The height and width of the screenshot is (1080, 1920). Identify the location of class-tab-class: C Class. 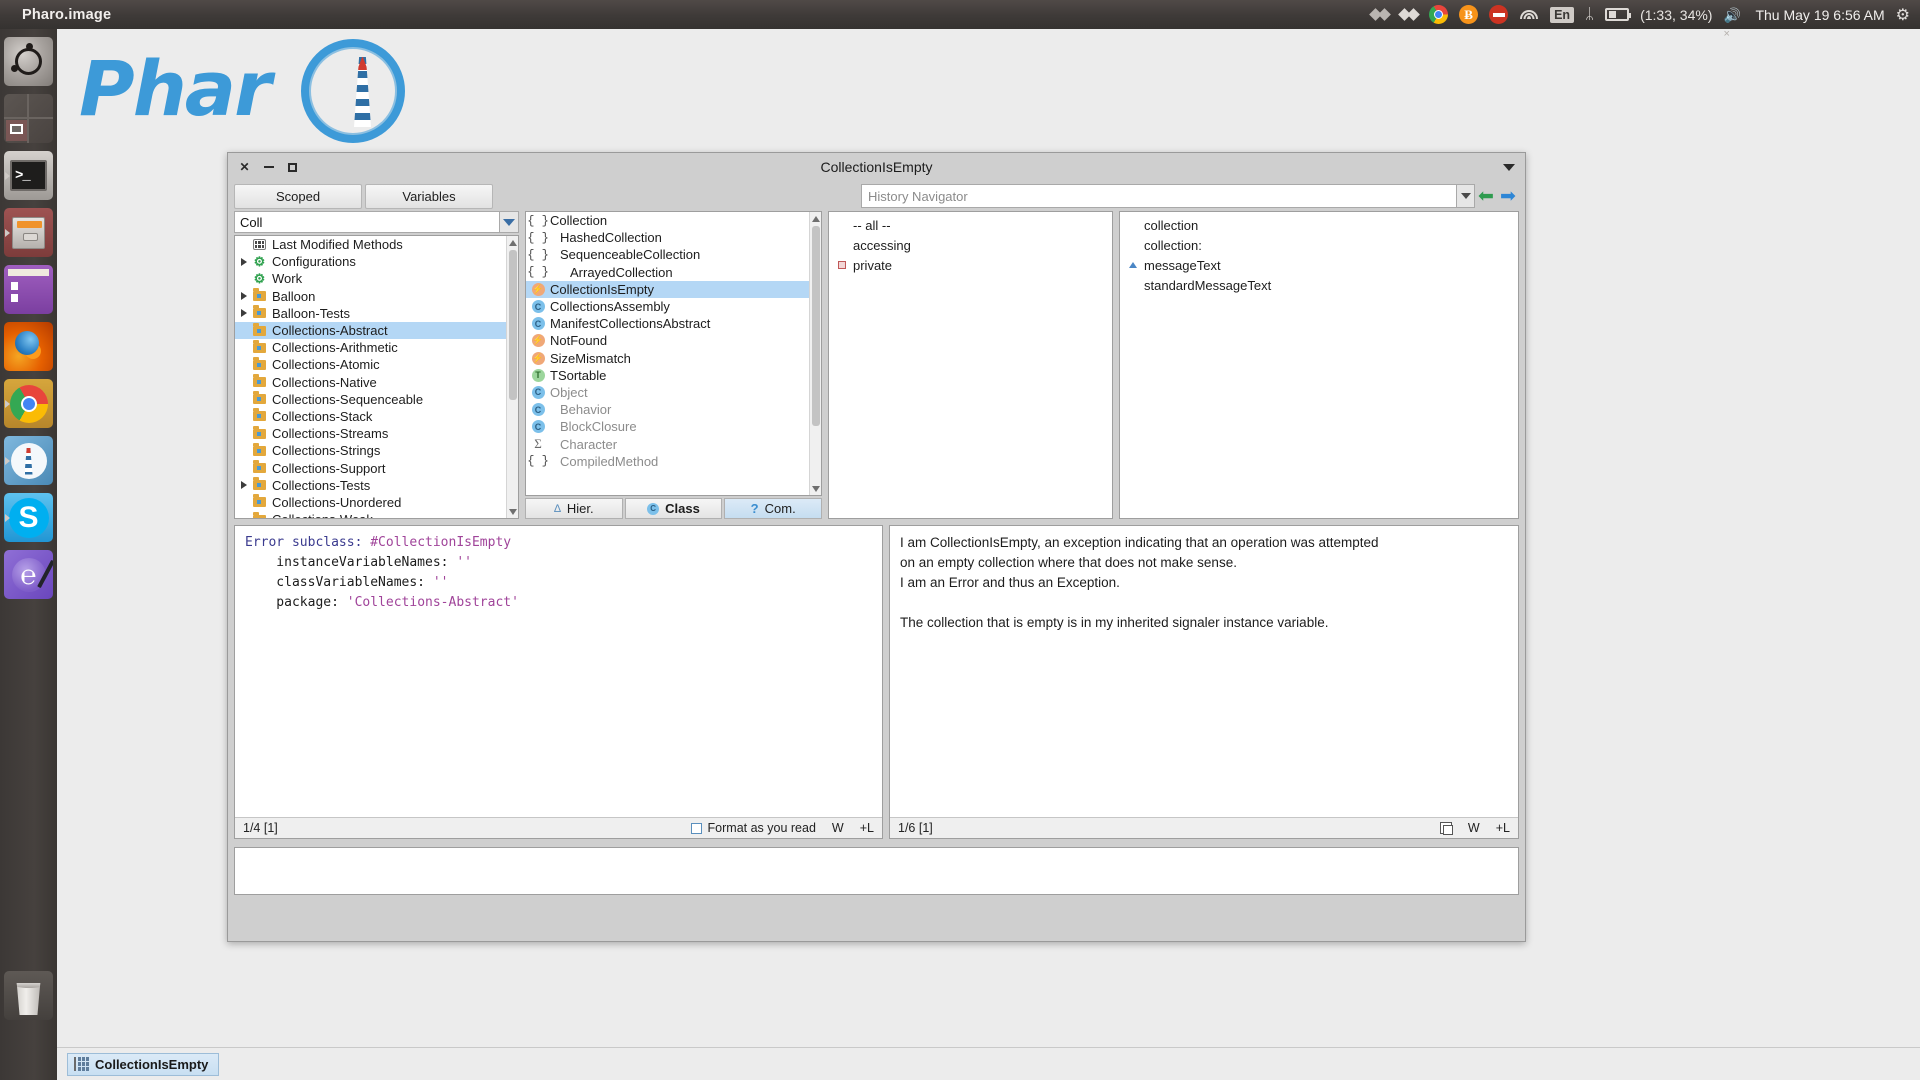
(673, 508).